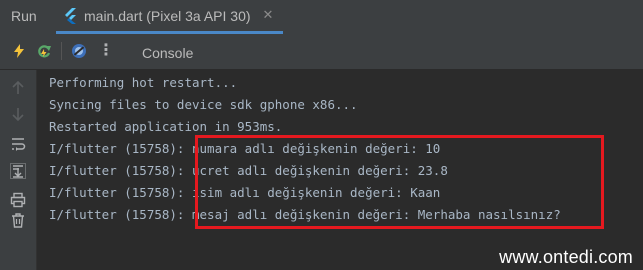 Image resolution: width=643 pixels, height=270 pixels. What do you see at coordinates (24, 16) in the screenshot?
I see `run-panel-title: Run` at bounding box center [24, 16].